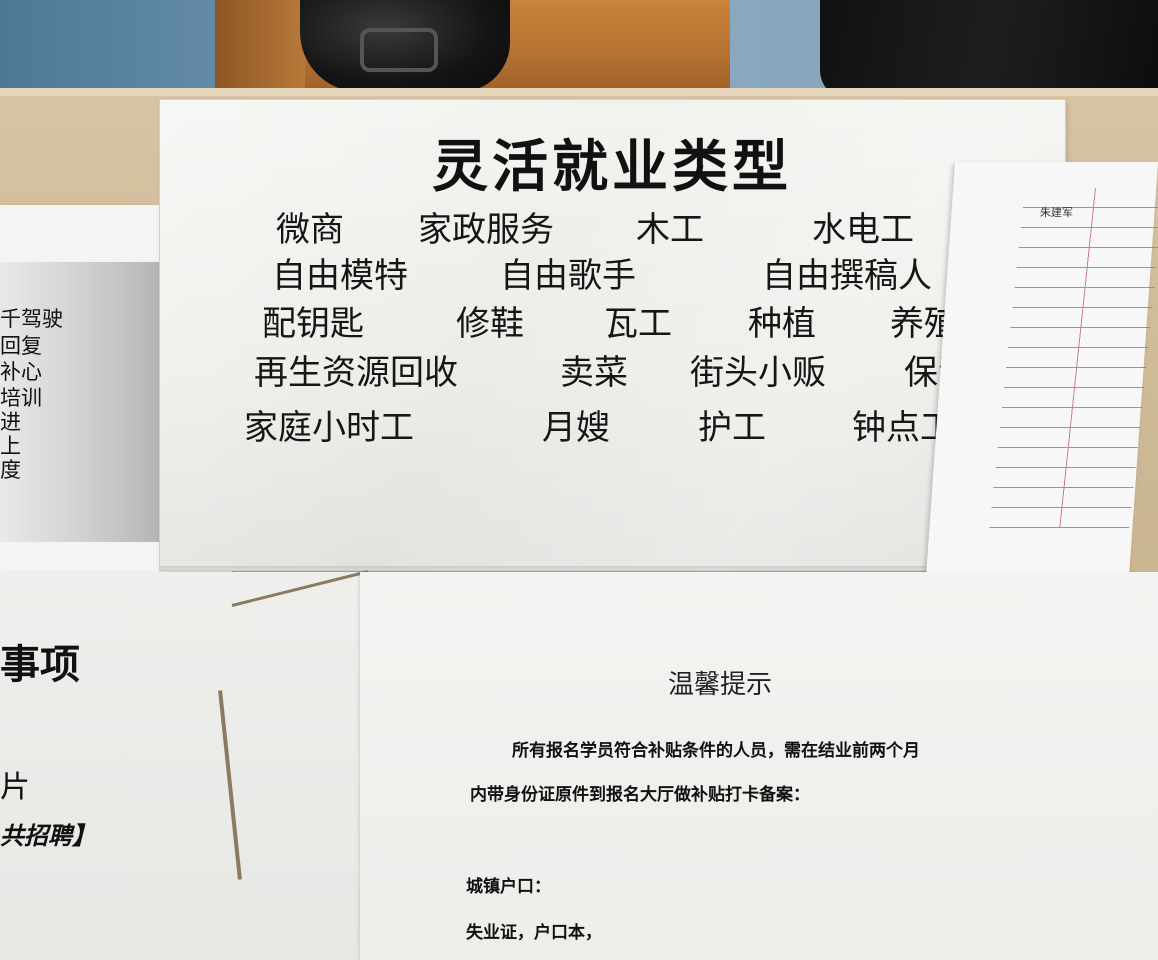 This screenshot has height=960, width=1158. What do you see at coordinates (399, 50) in the screenshot?
I see `bag-strap` at bounding box center [399, 50].